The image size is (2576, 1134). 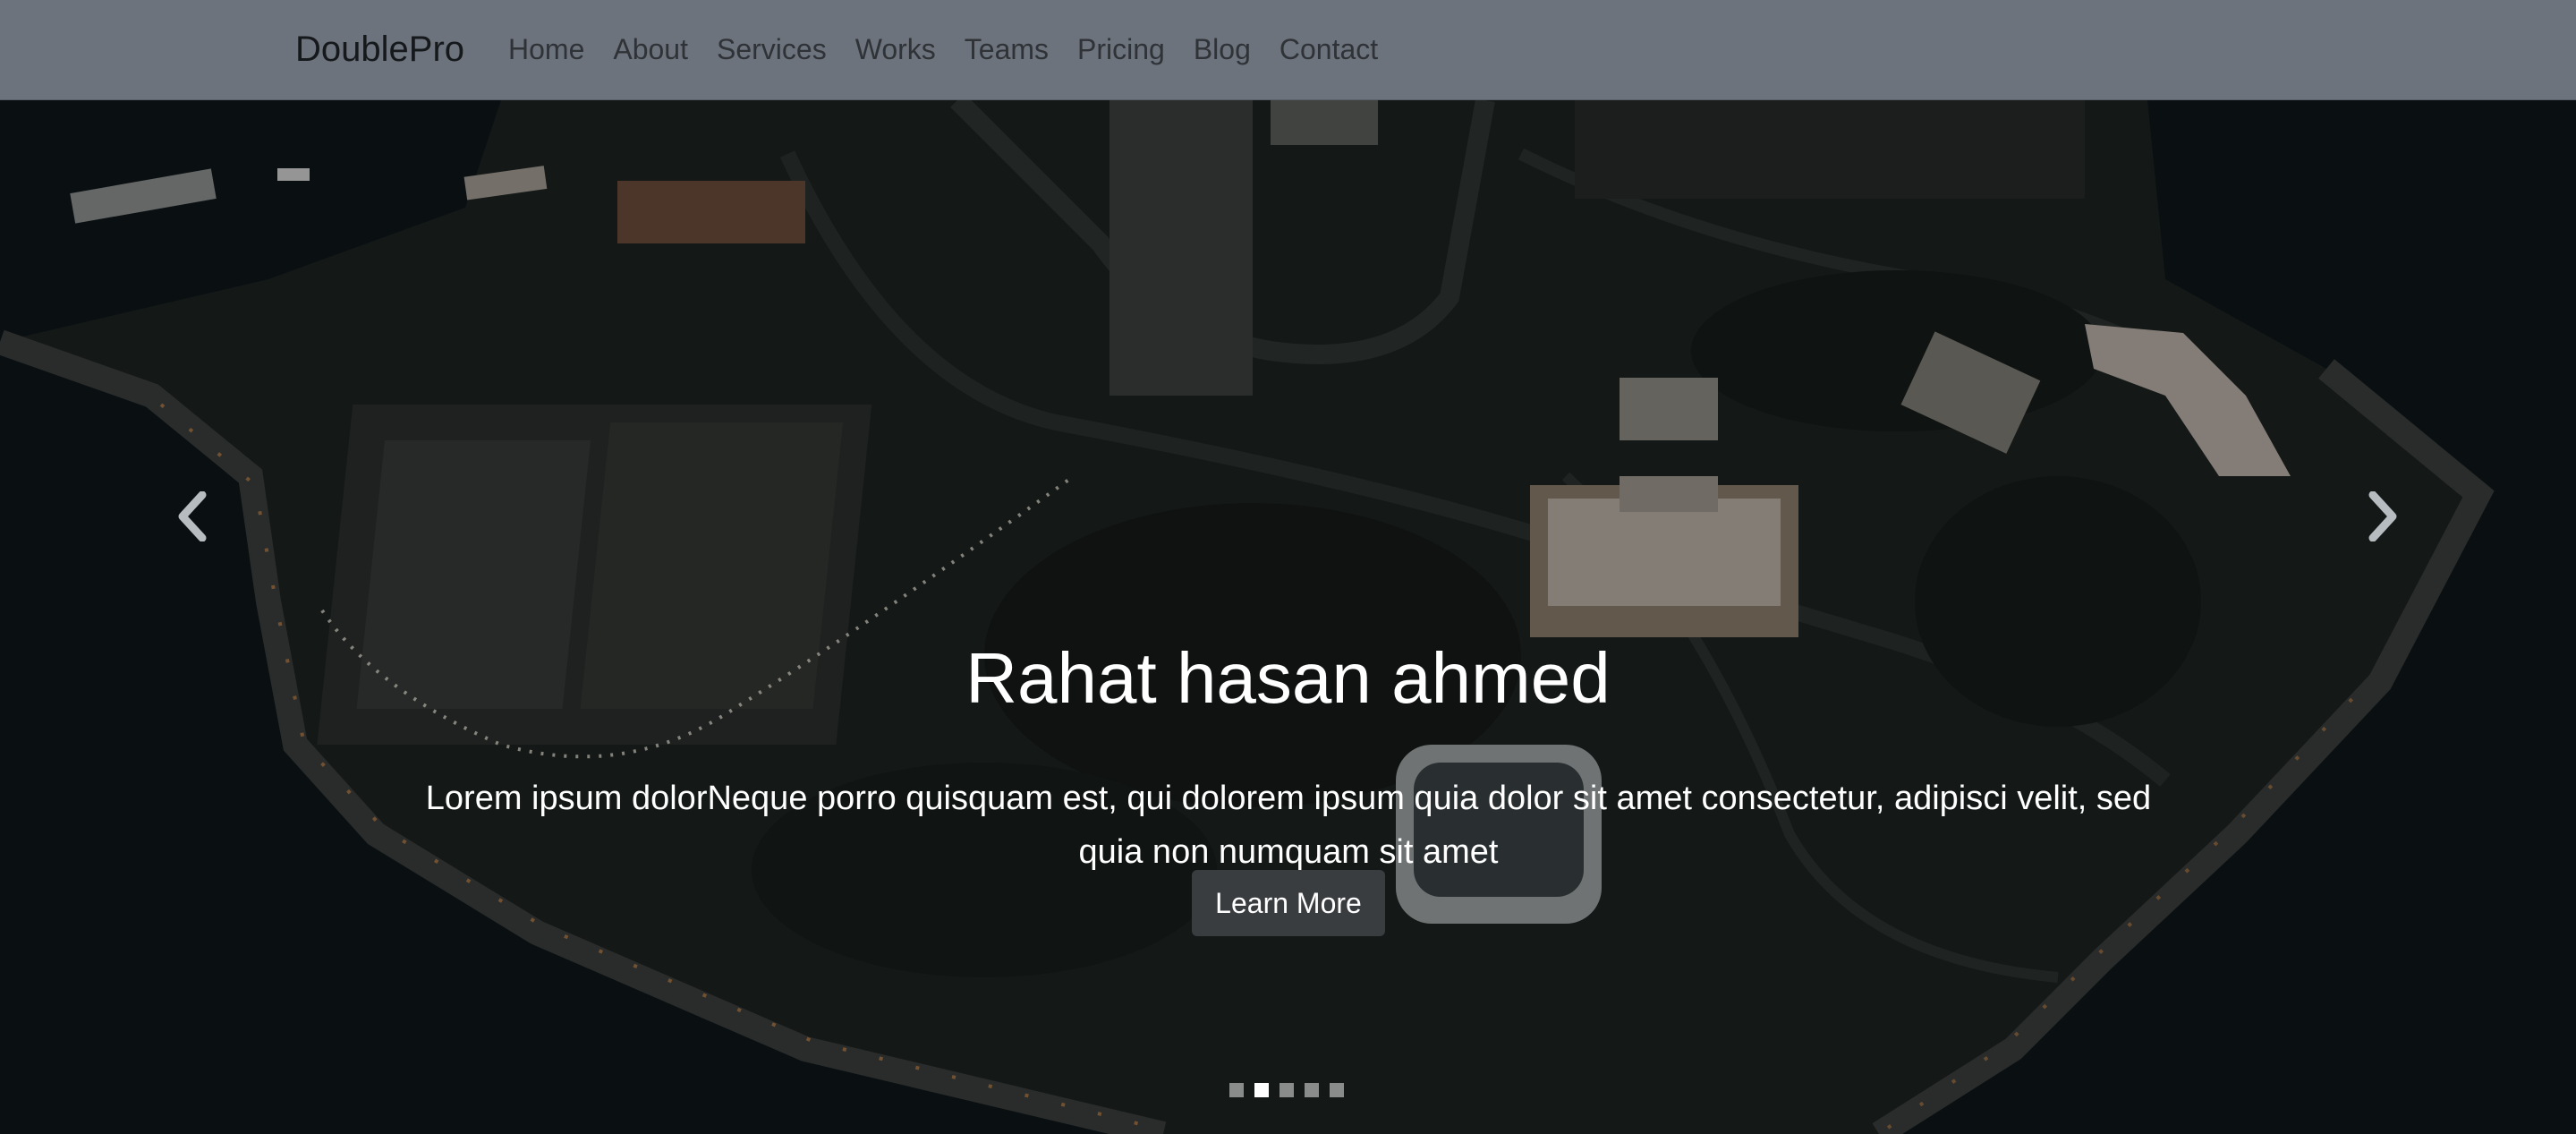 What do you see at coordinates (1006, 50) in the screenshot?
I see `nav-link-teams: Teams` at bounding box center [1006, 50].